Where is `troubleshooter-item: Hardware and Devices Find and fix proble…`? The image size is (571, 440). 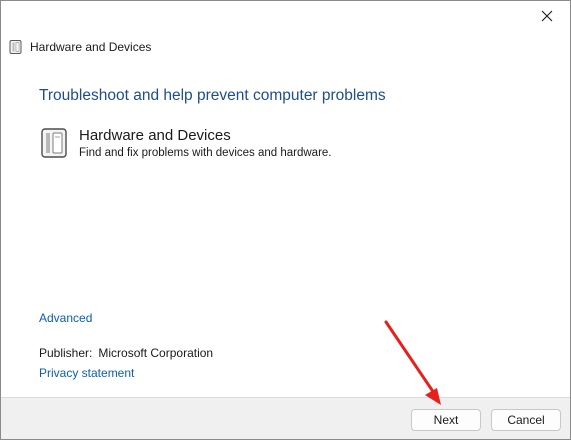
troubleshooter-item: Hardware and Devices Find and fix proble… is located at coordinates (185, 143).